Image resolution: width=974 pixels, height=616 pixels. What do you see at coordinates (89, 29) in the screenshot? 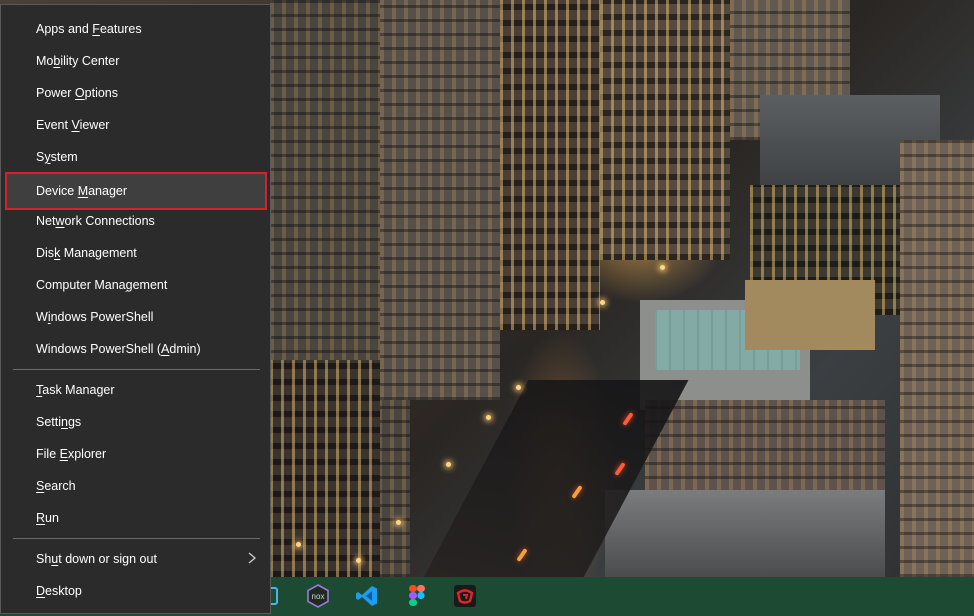
I see `menu-item-label: Apps and Features` at bounding box center [89, 29].